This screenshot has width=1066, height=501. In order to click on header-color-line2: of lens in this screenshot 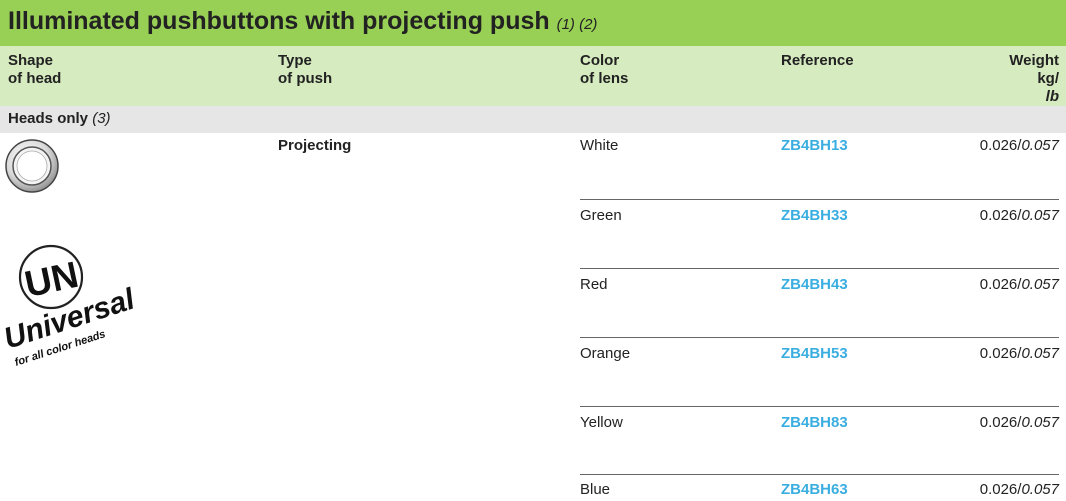, I will do `click(604, 78)`.